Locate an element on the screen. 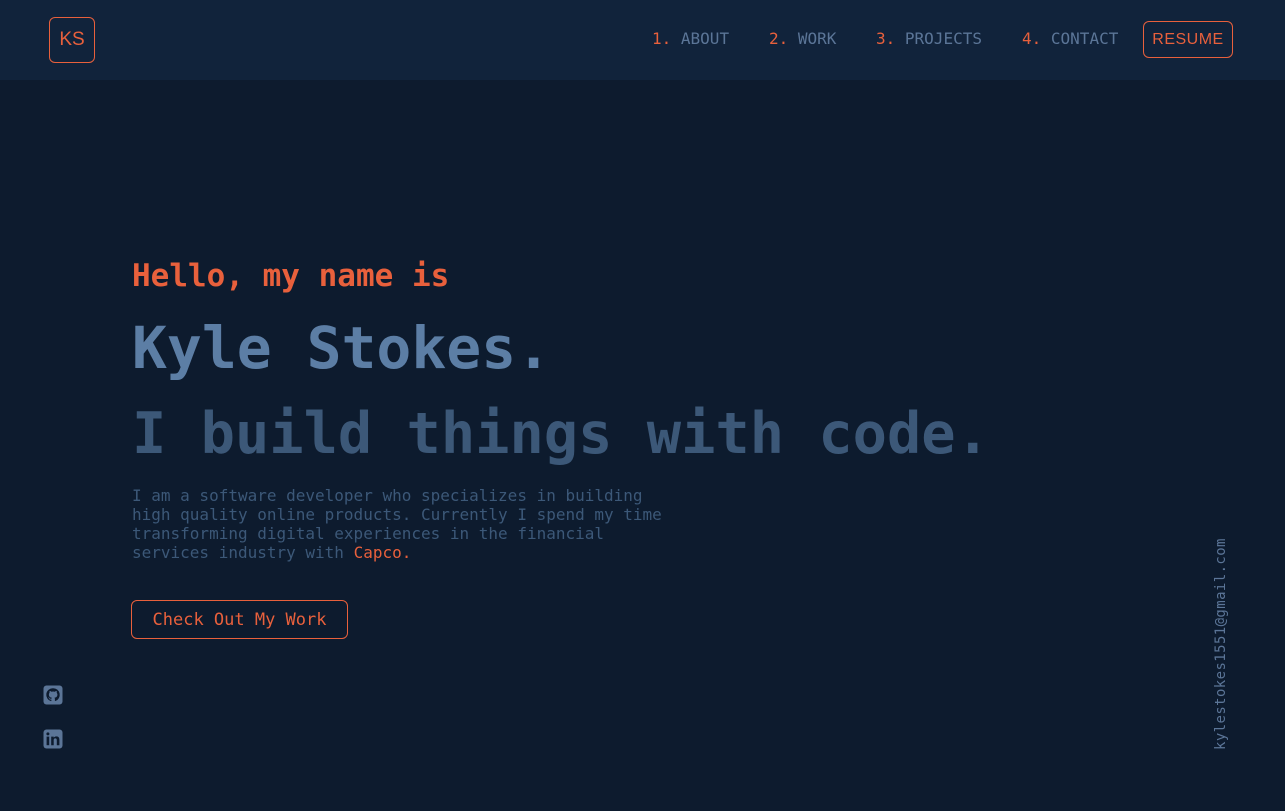 This screenshot has height=811, width=1285. check-out-work-button: Check Out My Work is located at coordinates (239, 619).